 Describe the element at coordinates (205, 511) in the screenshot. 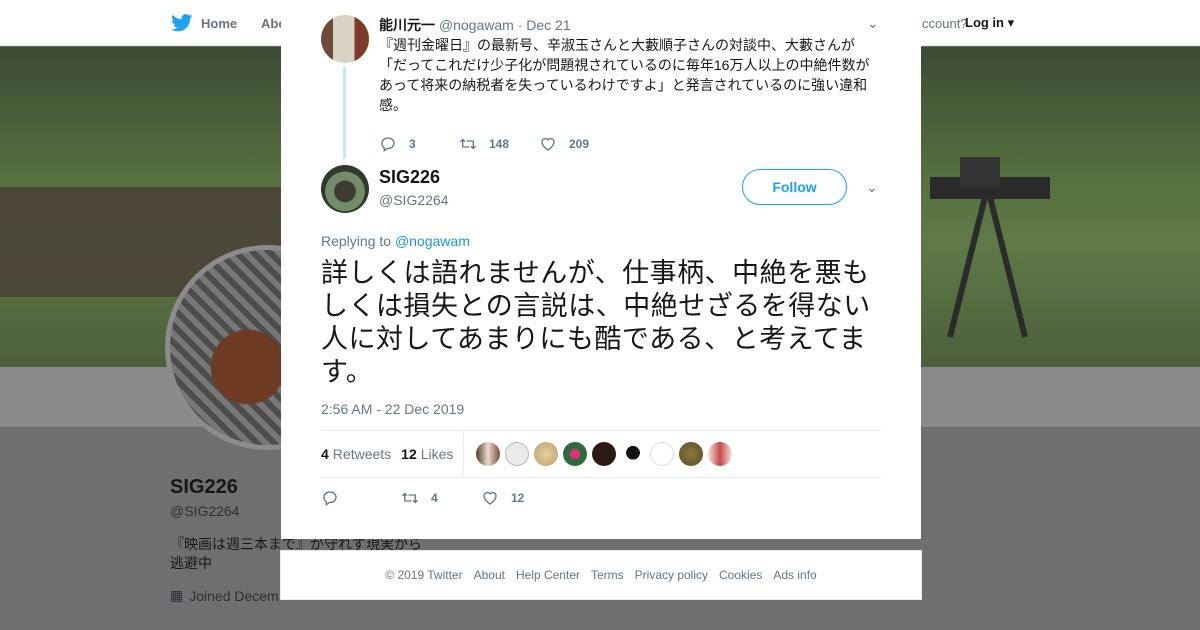

I see `profile-handle: @SIG2264` at that location.